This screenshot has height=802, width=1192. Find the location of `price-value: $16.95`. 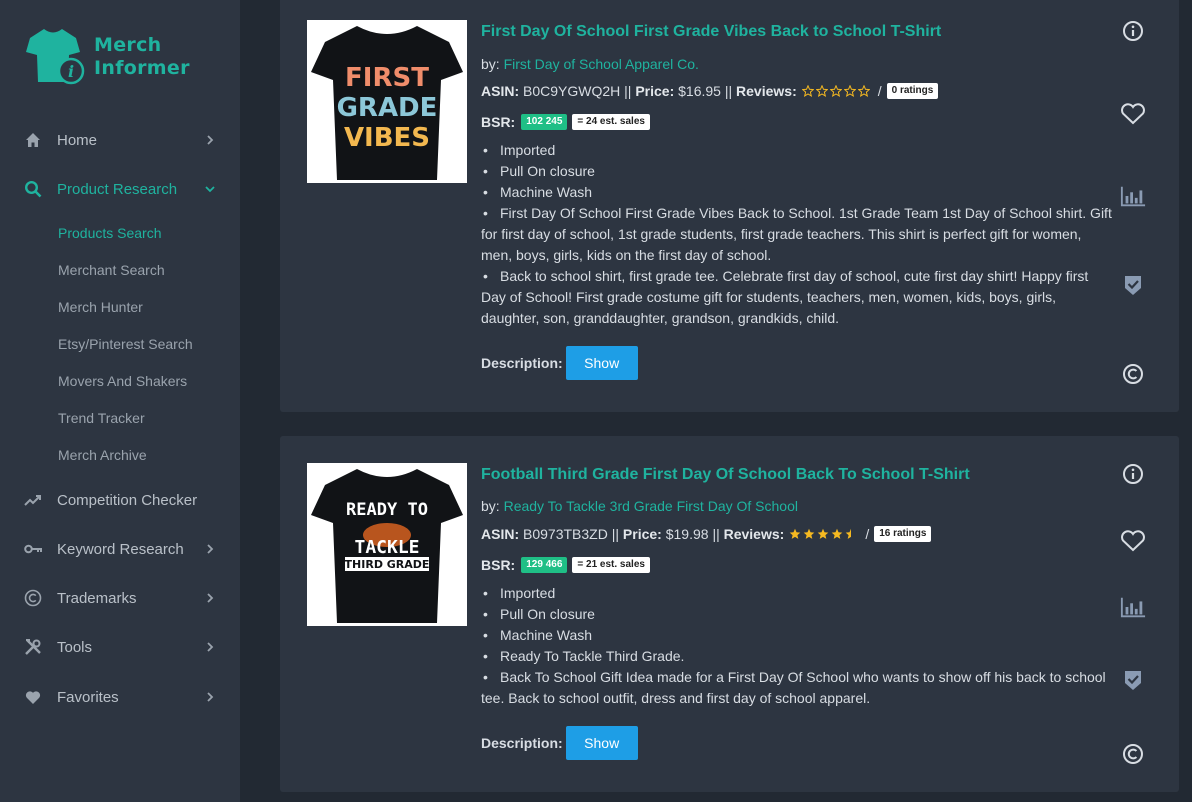

price-value: $16.95 is located at coordinates (699, 91).